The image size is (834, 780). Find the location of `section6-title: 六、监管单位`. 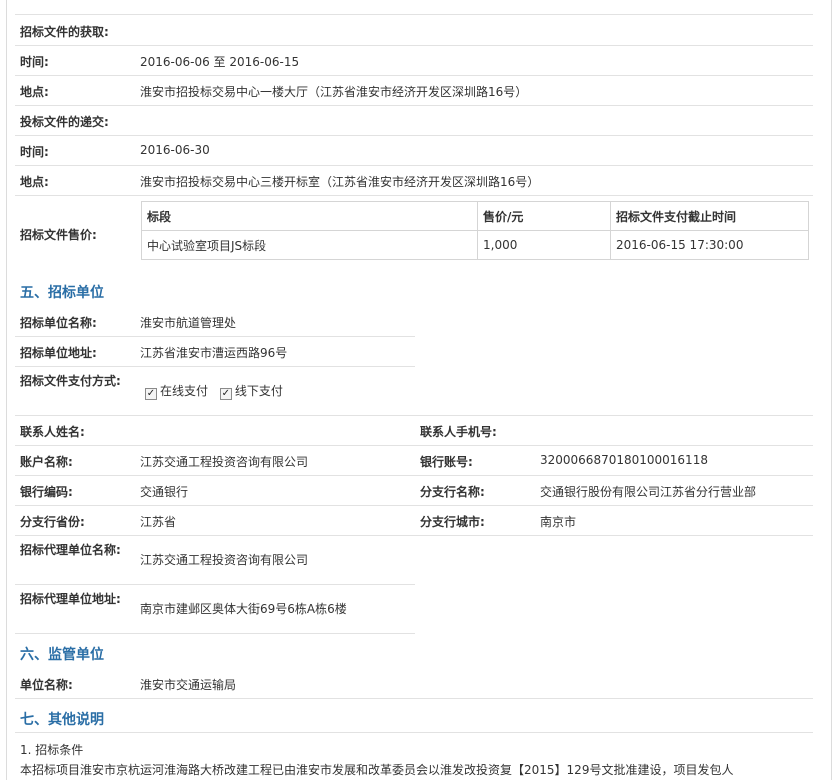

section6-title: 六、监管单位 is located at coordinates (62, 655).